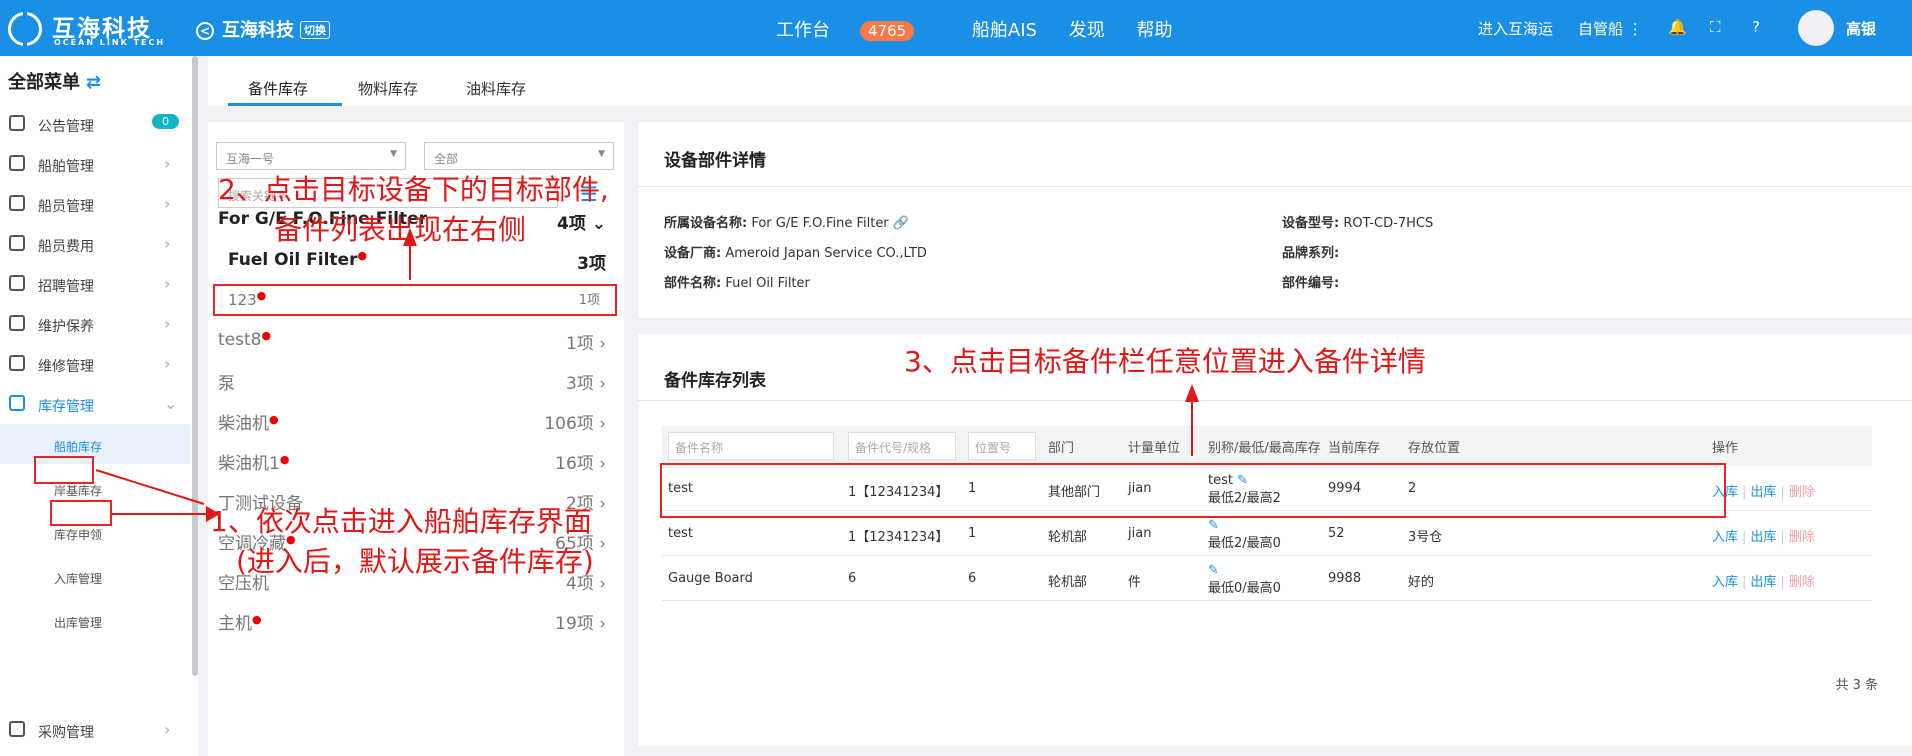  What do you see at coordinates (400, 229) in the screenshot?
I see `annotation-step2-note: 备件列表出现在右侧` at bounding box center [400, 229].